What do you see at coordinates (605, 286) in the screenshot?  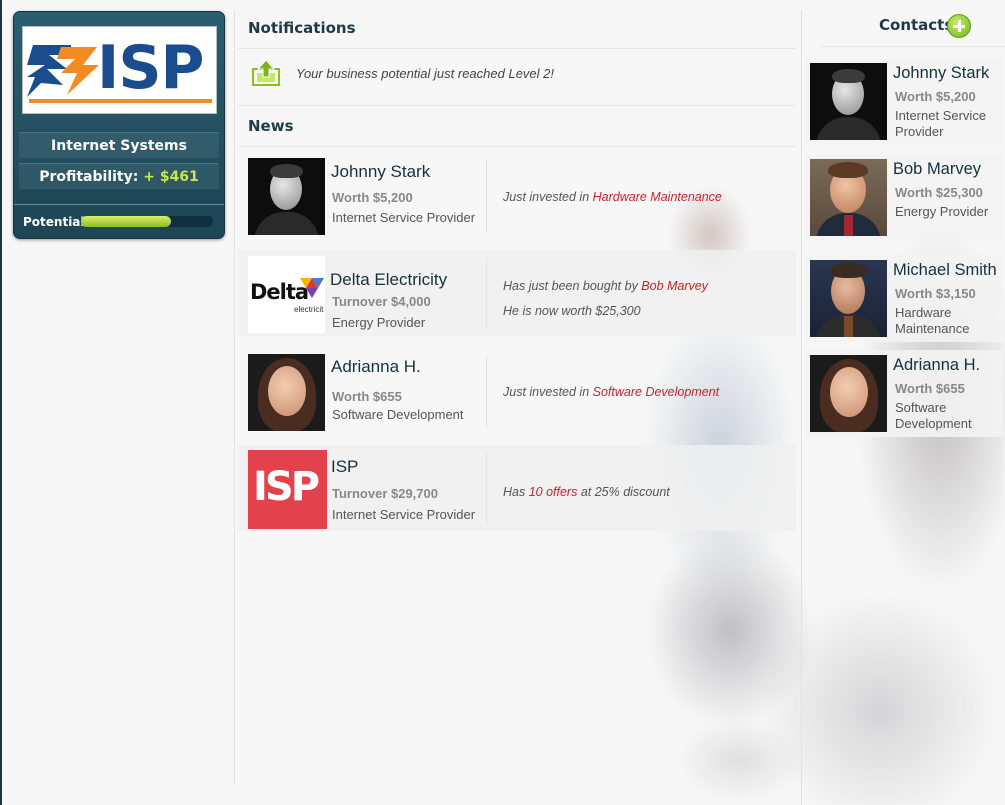 I see `news-text: Has just been bought by Bob Marvey` at bounding box center [605, 286].